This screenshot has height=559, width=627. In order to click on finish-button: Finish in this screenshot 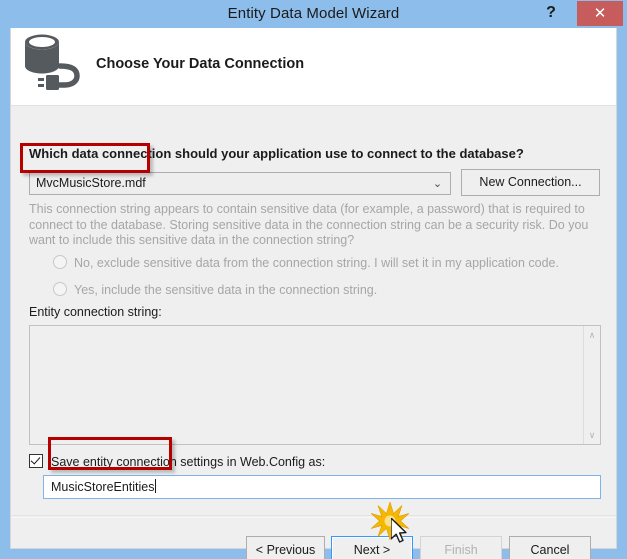, I will do `click(461, 547)`.